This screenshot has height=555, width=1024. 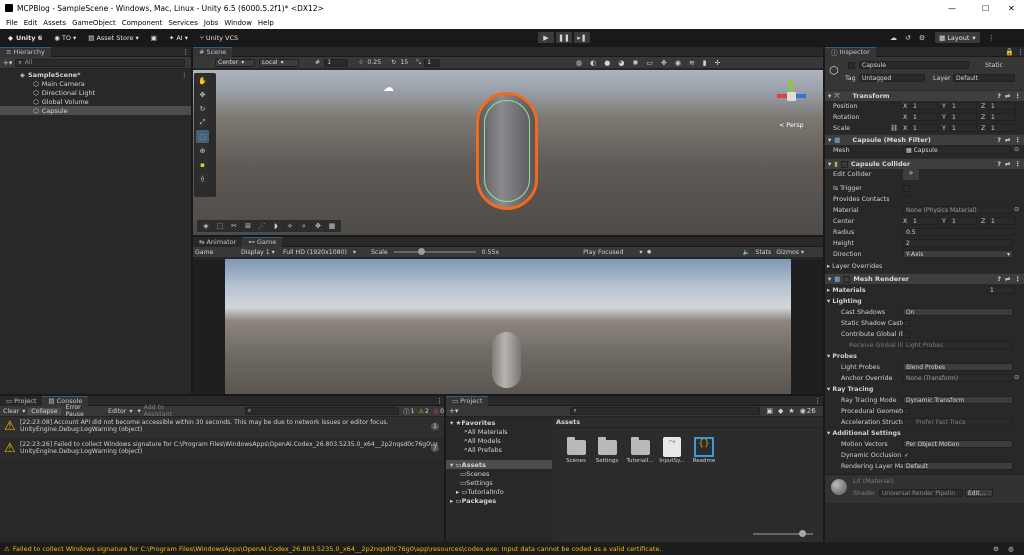 What do you see at coordinates (850, 51) in the screenshot?
I see `tab-inspector: ⓘ Inspector` at bounding box center [850, 51].